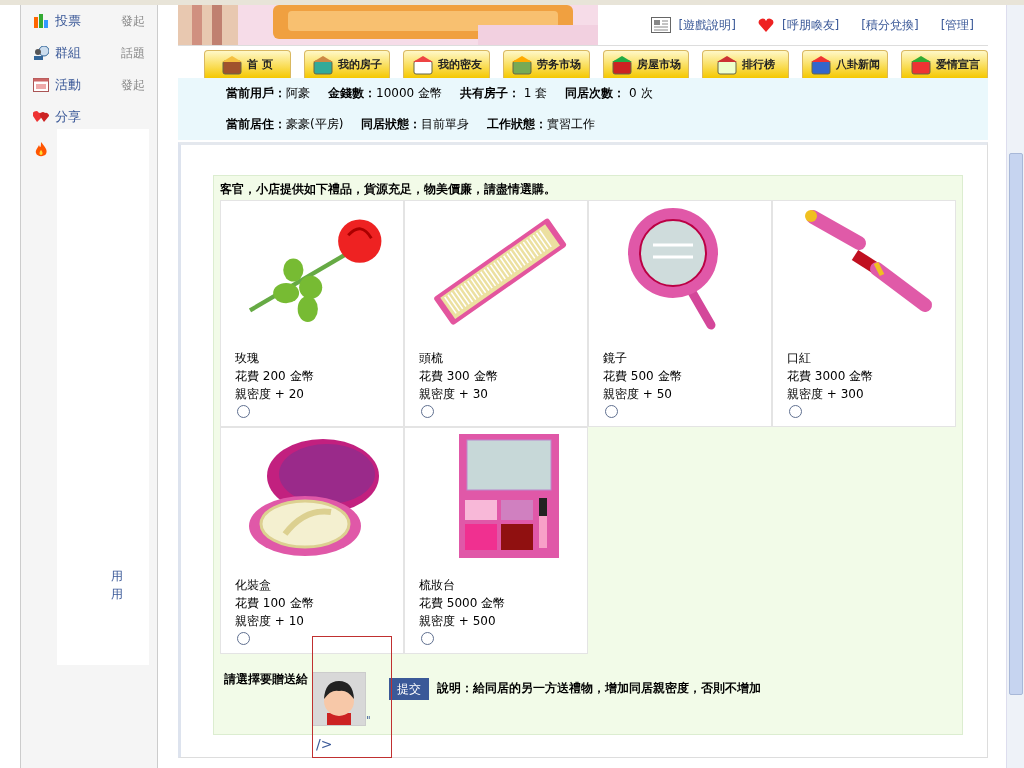  Describe the element at coordinates (385, 93) in the screenshot. I see `status-field: 金錢數：10000 金幣` at that location.